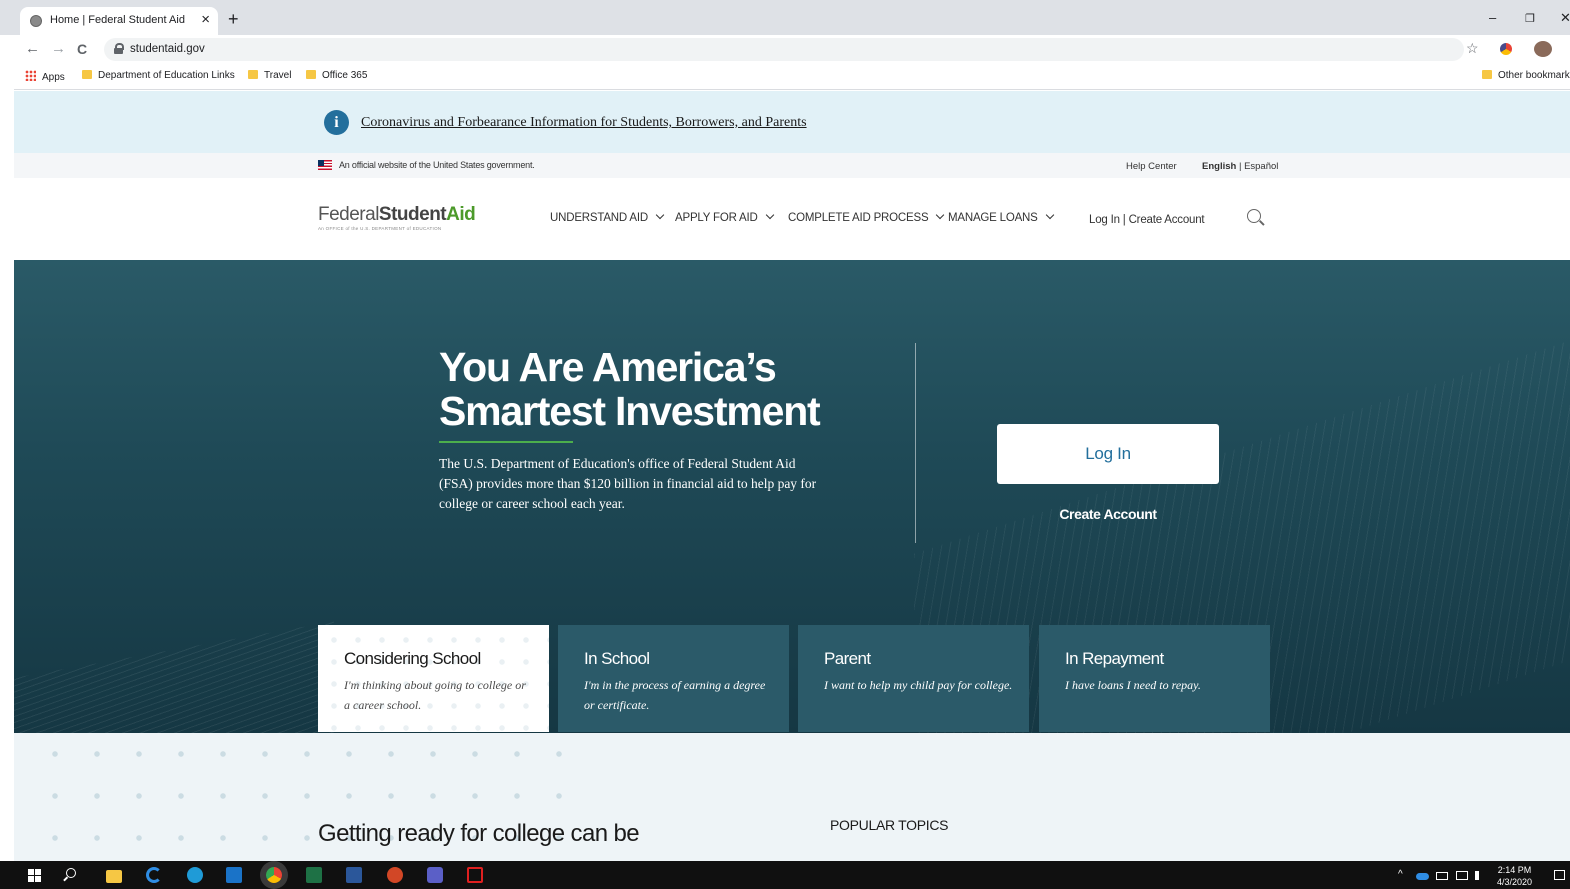 The image size is (1570, 889). What do you see at coordinates (1515, 882) in the screenshot?
I see `clock-date: 4/3/2020` at bounding box center [1515, 882].